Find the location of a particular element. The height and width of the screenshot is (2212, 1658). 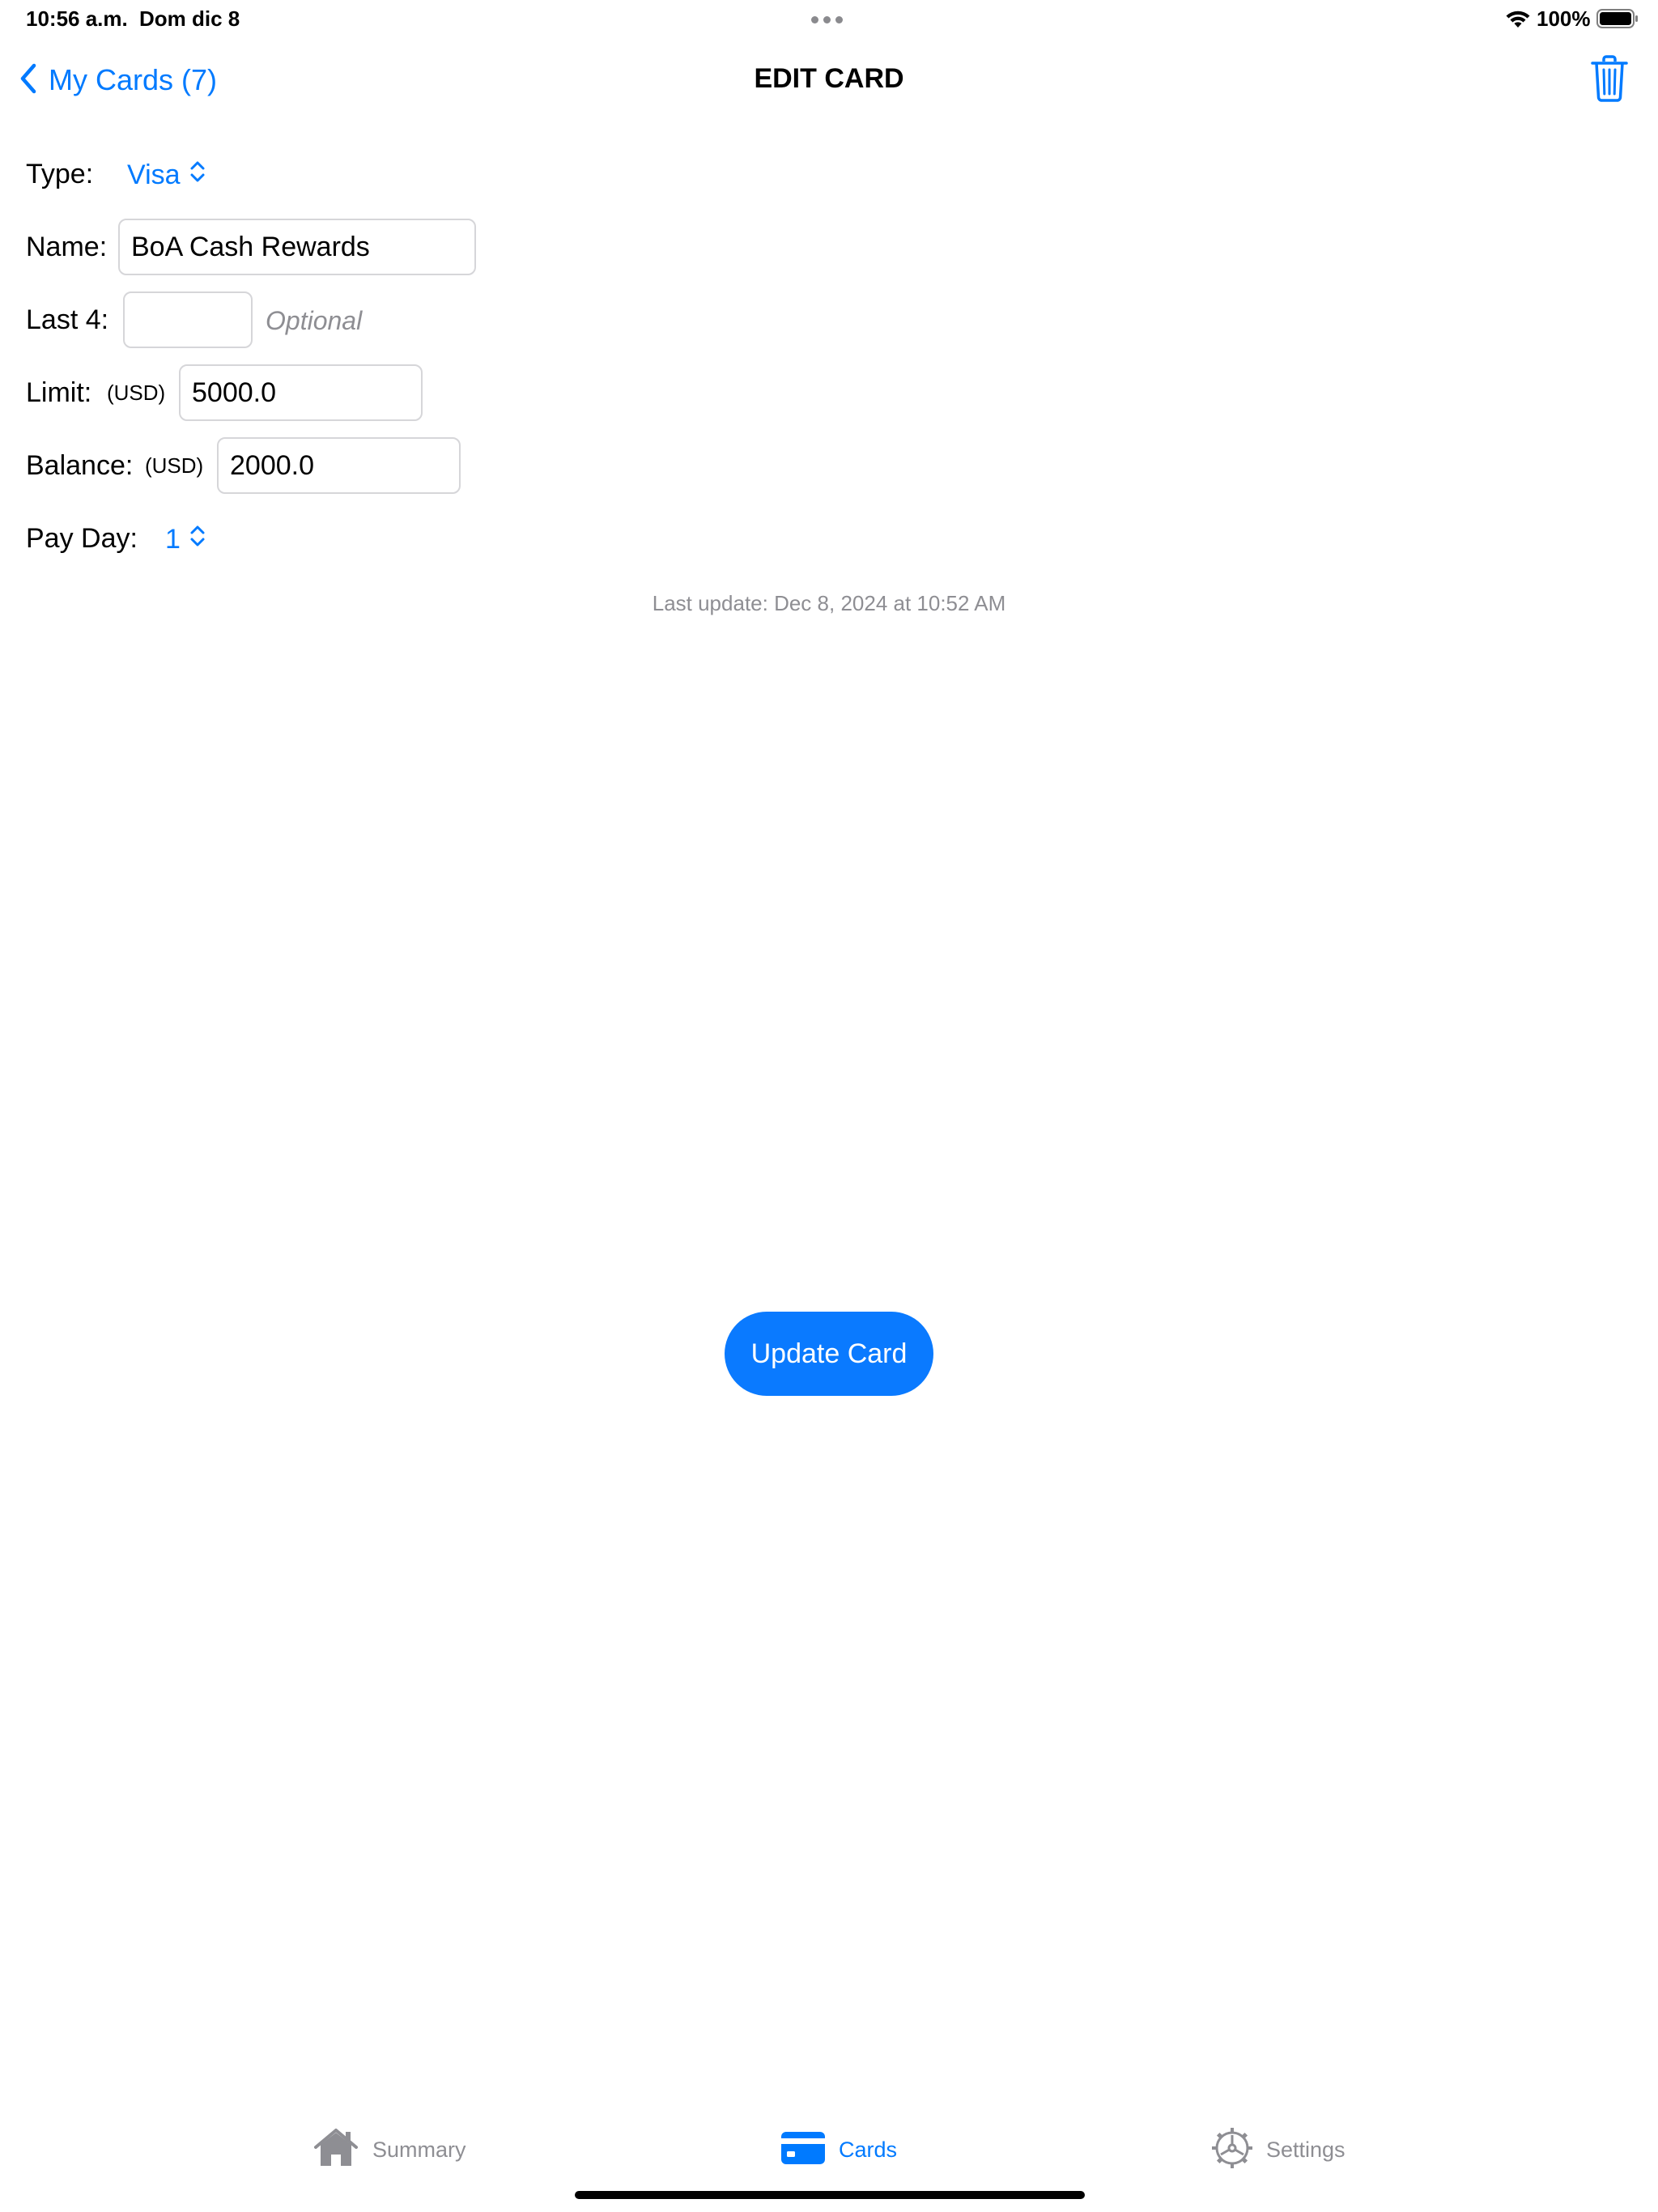

credit-card-icon is located at coordinates (803, 2150).